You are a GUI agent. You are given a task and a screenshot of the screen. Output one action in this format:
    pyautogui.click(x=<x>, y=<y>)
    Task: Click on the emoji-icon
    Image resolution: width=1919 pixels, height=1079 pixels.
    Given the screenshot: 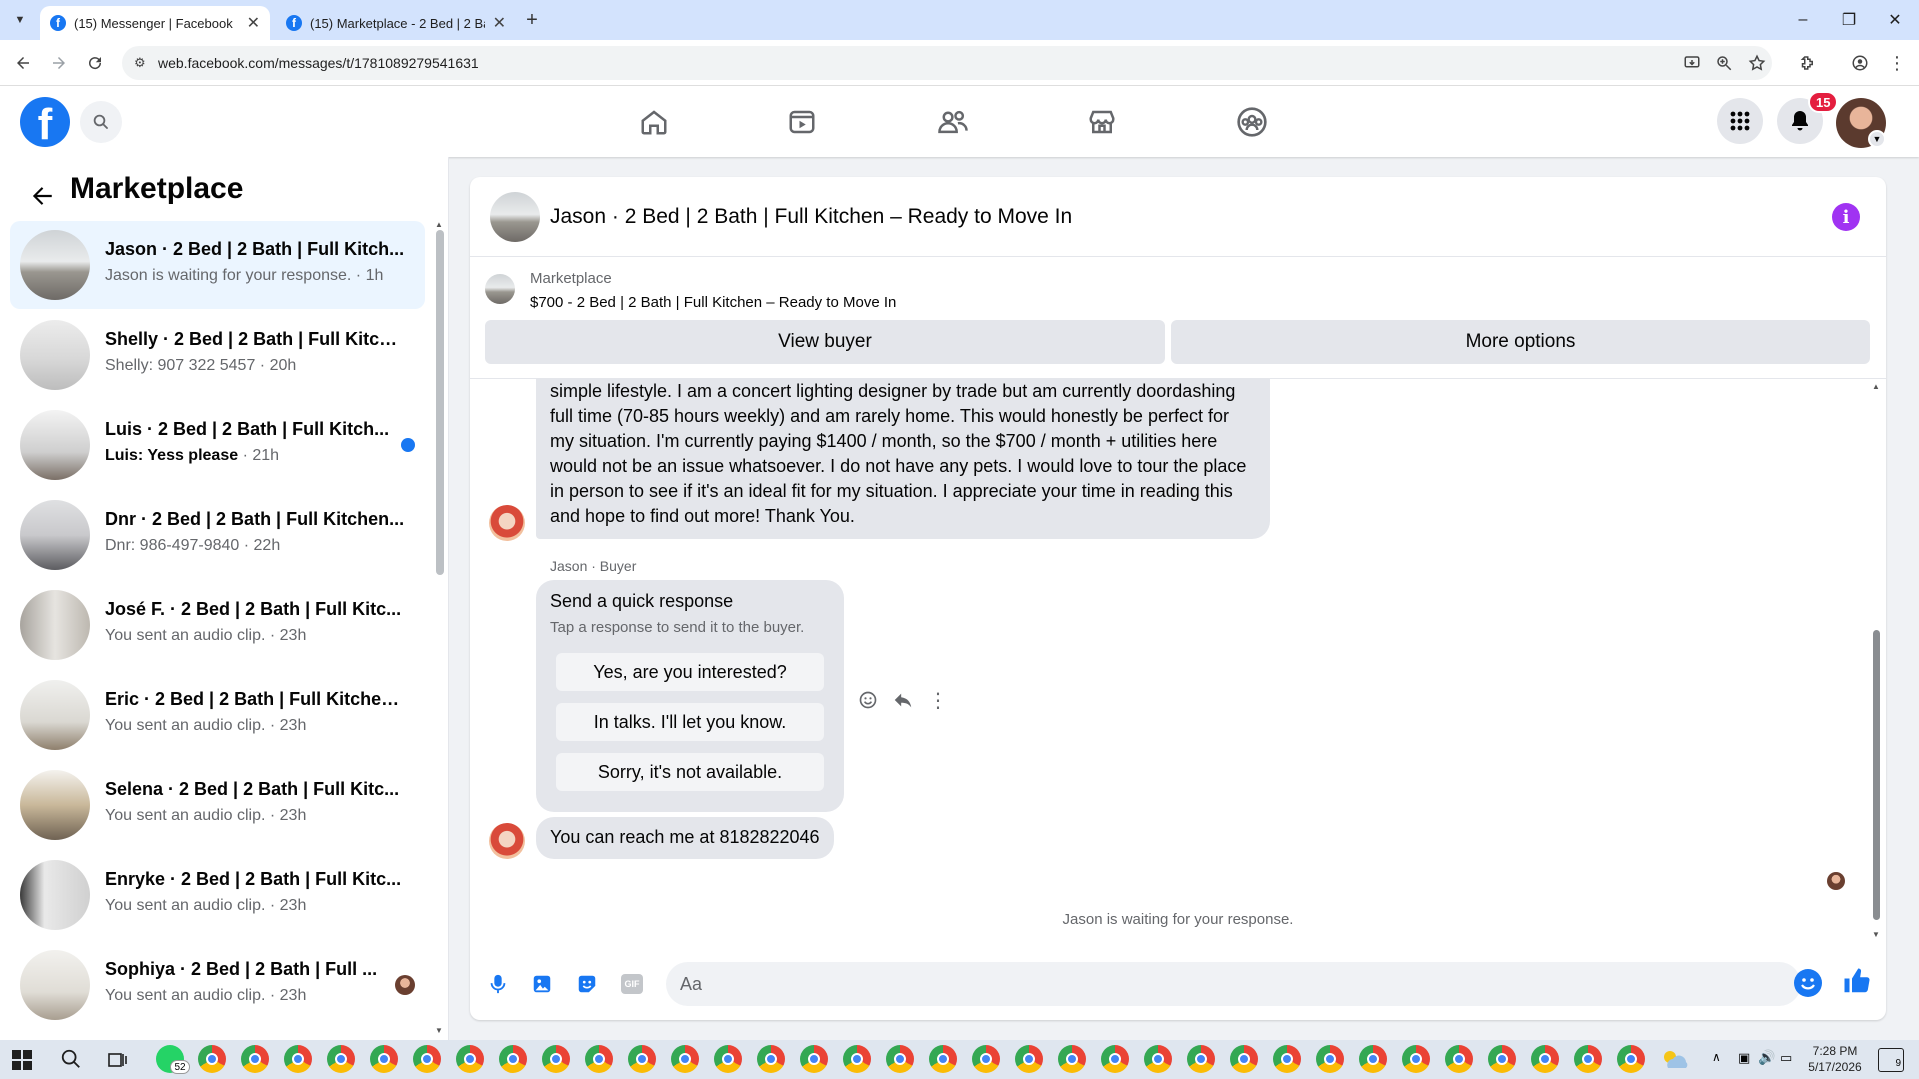 What is the action you would take?
    pyautogui.click(x=1808, y=983)
    